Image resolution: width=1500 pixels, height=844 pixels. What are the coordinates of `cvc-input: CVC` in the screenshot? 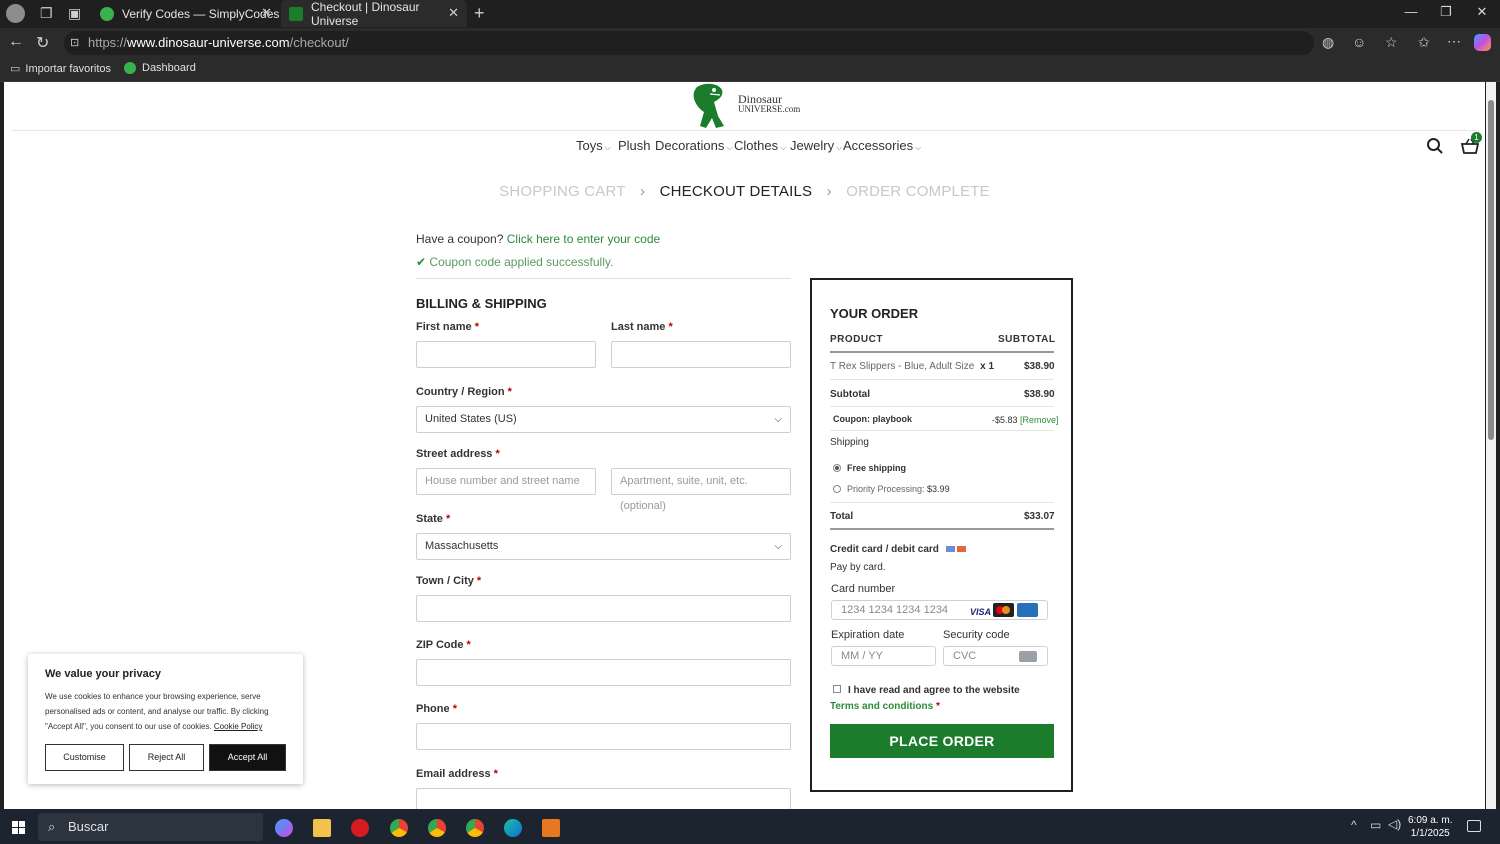 It's located at (995, 656).